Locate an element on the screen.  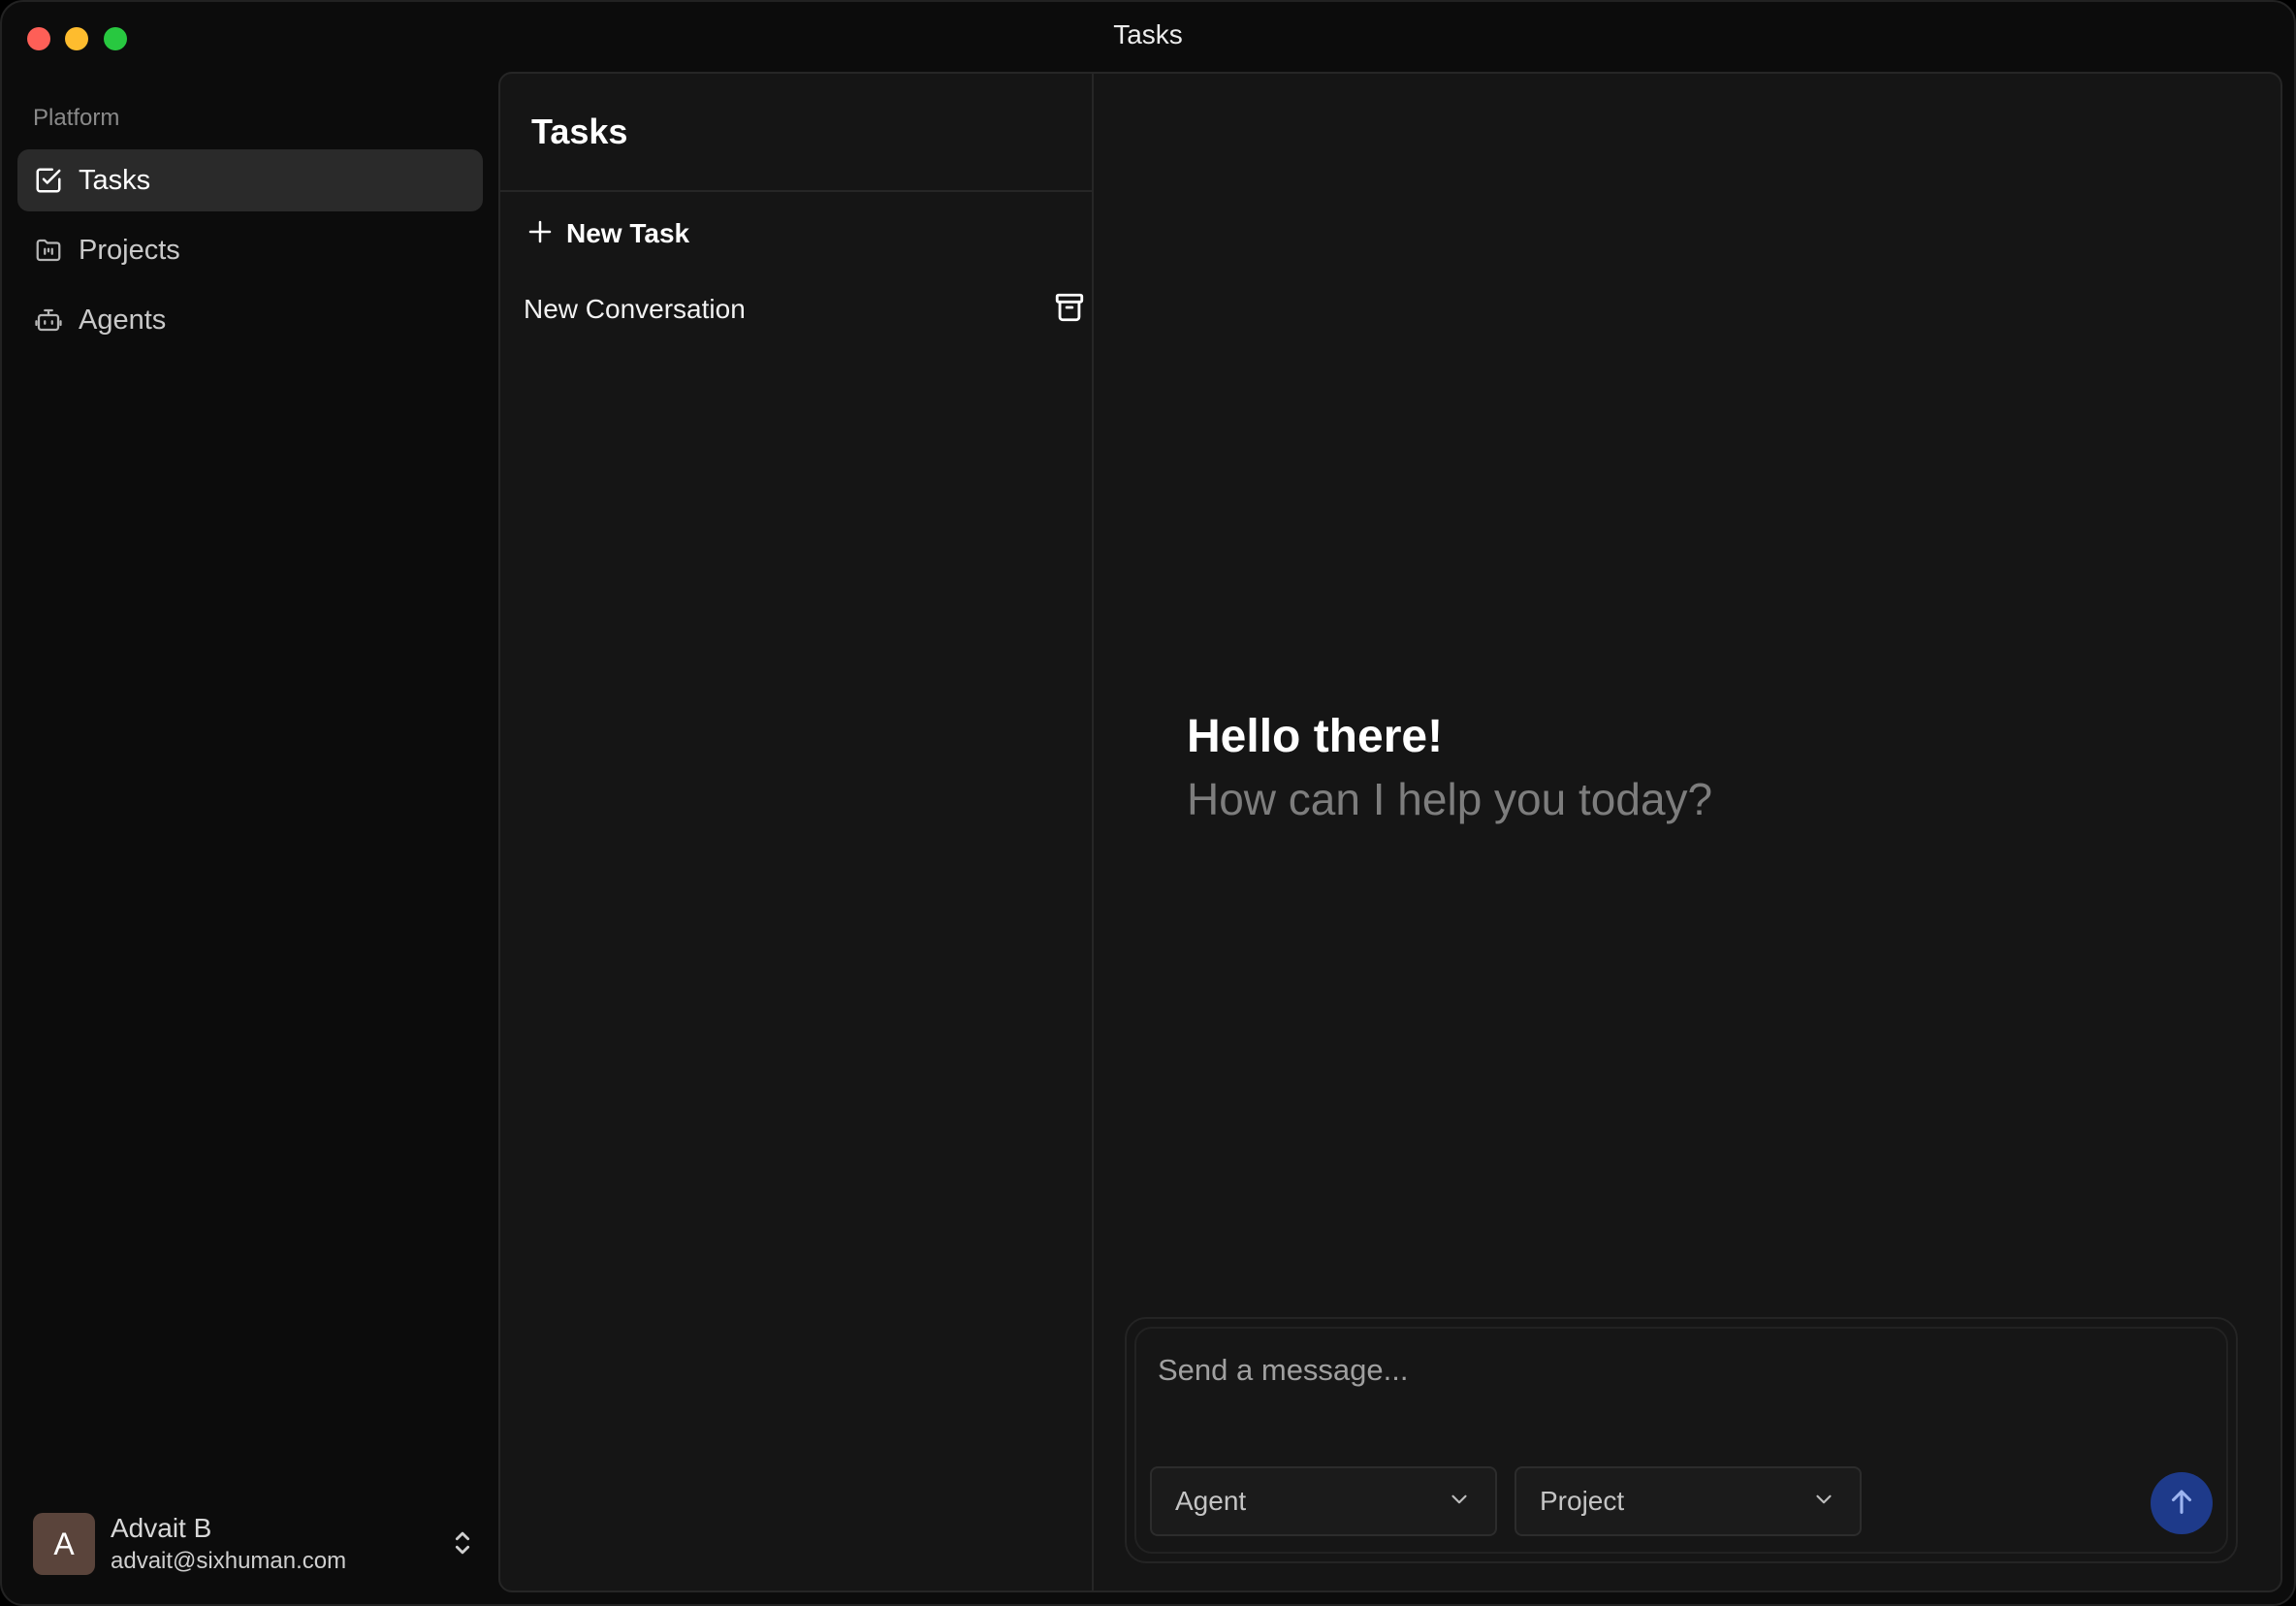
message-input is located at coordinates (1642, 1370).